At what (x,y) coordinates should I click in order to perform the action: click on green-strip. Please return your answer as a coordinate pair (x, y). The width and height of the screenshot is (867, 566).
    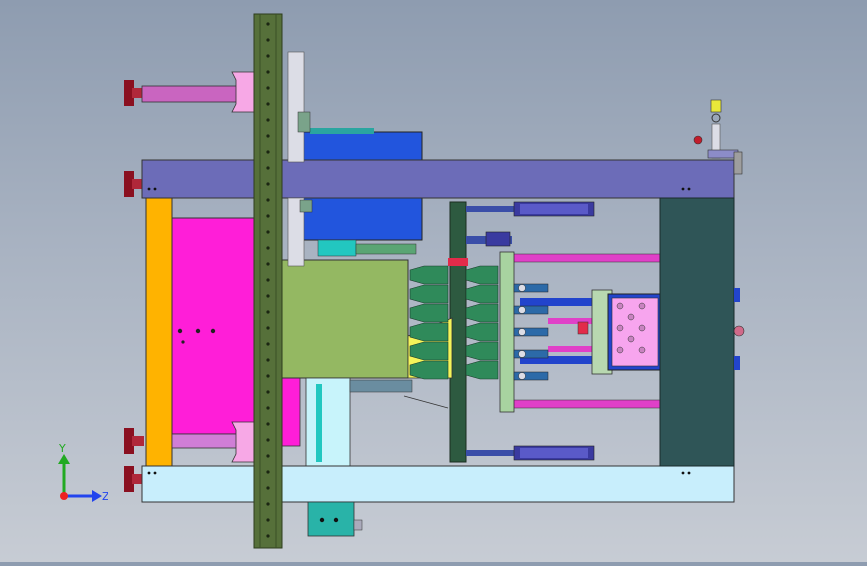
    Looking at the image, I should click on (386, 249).